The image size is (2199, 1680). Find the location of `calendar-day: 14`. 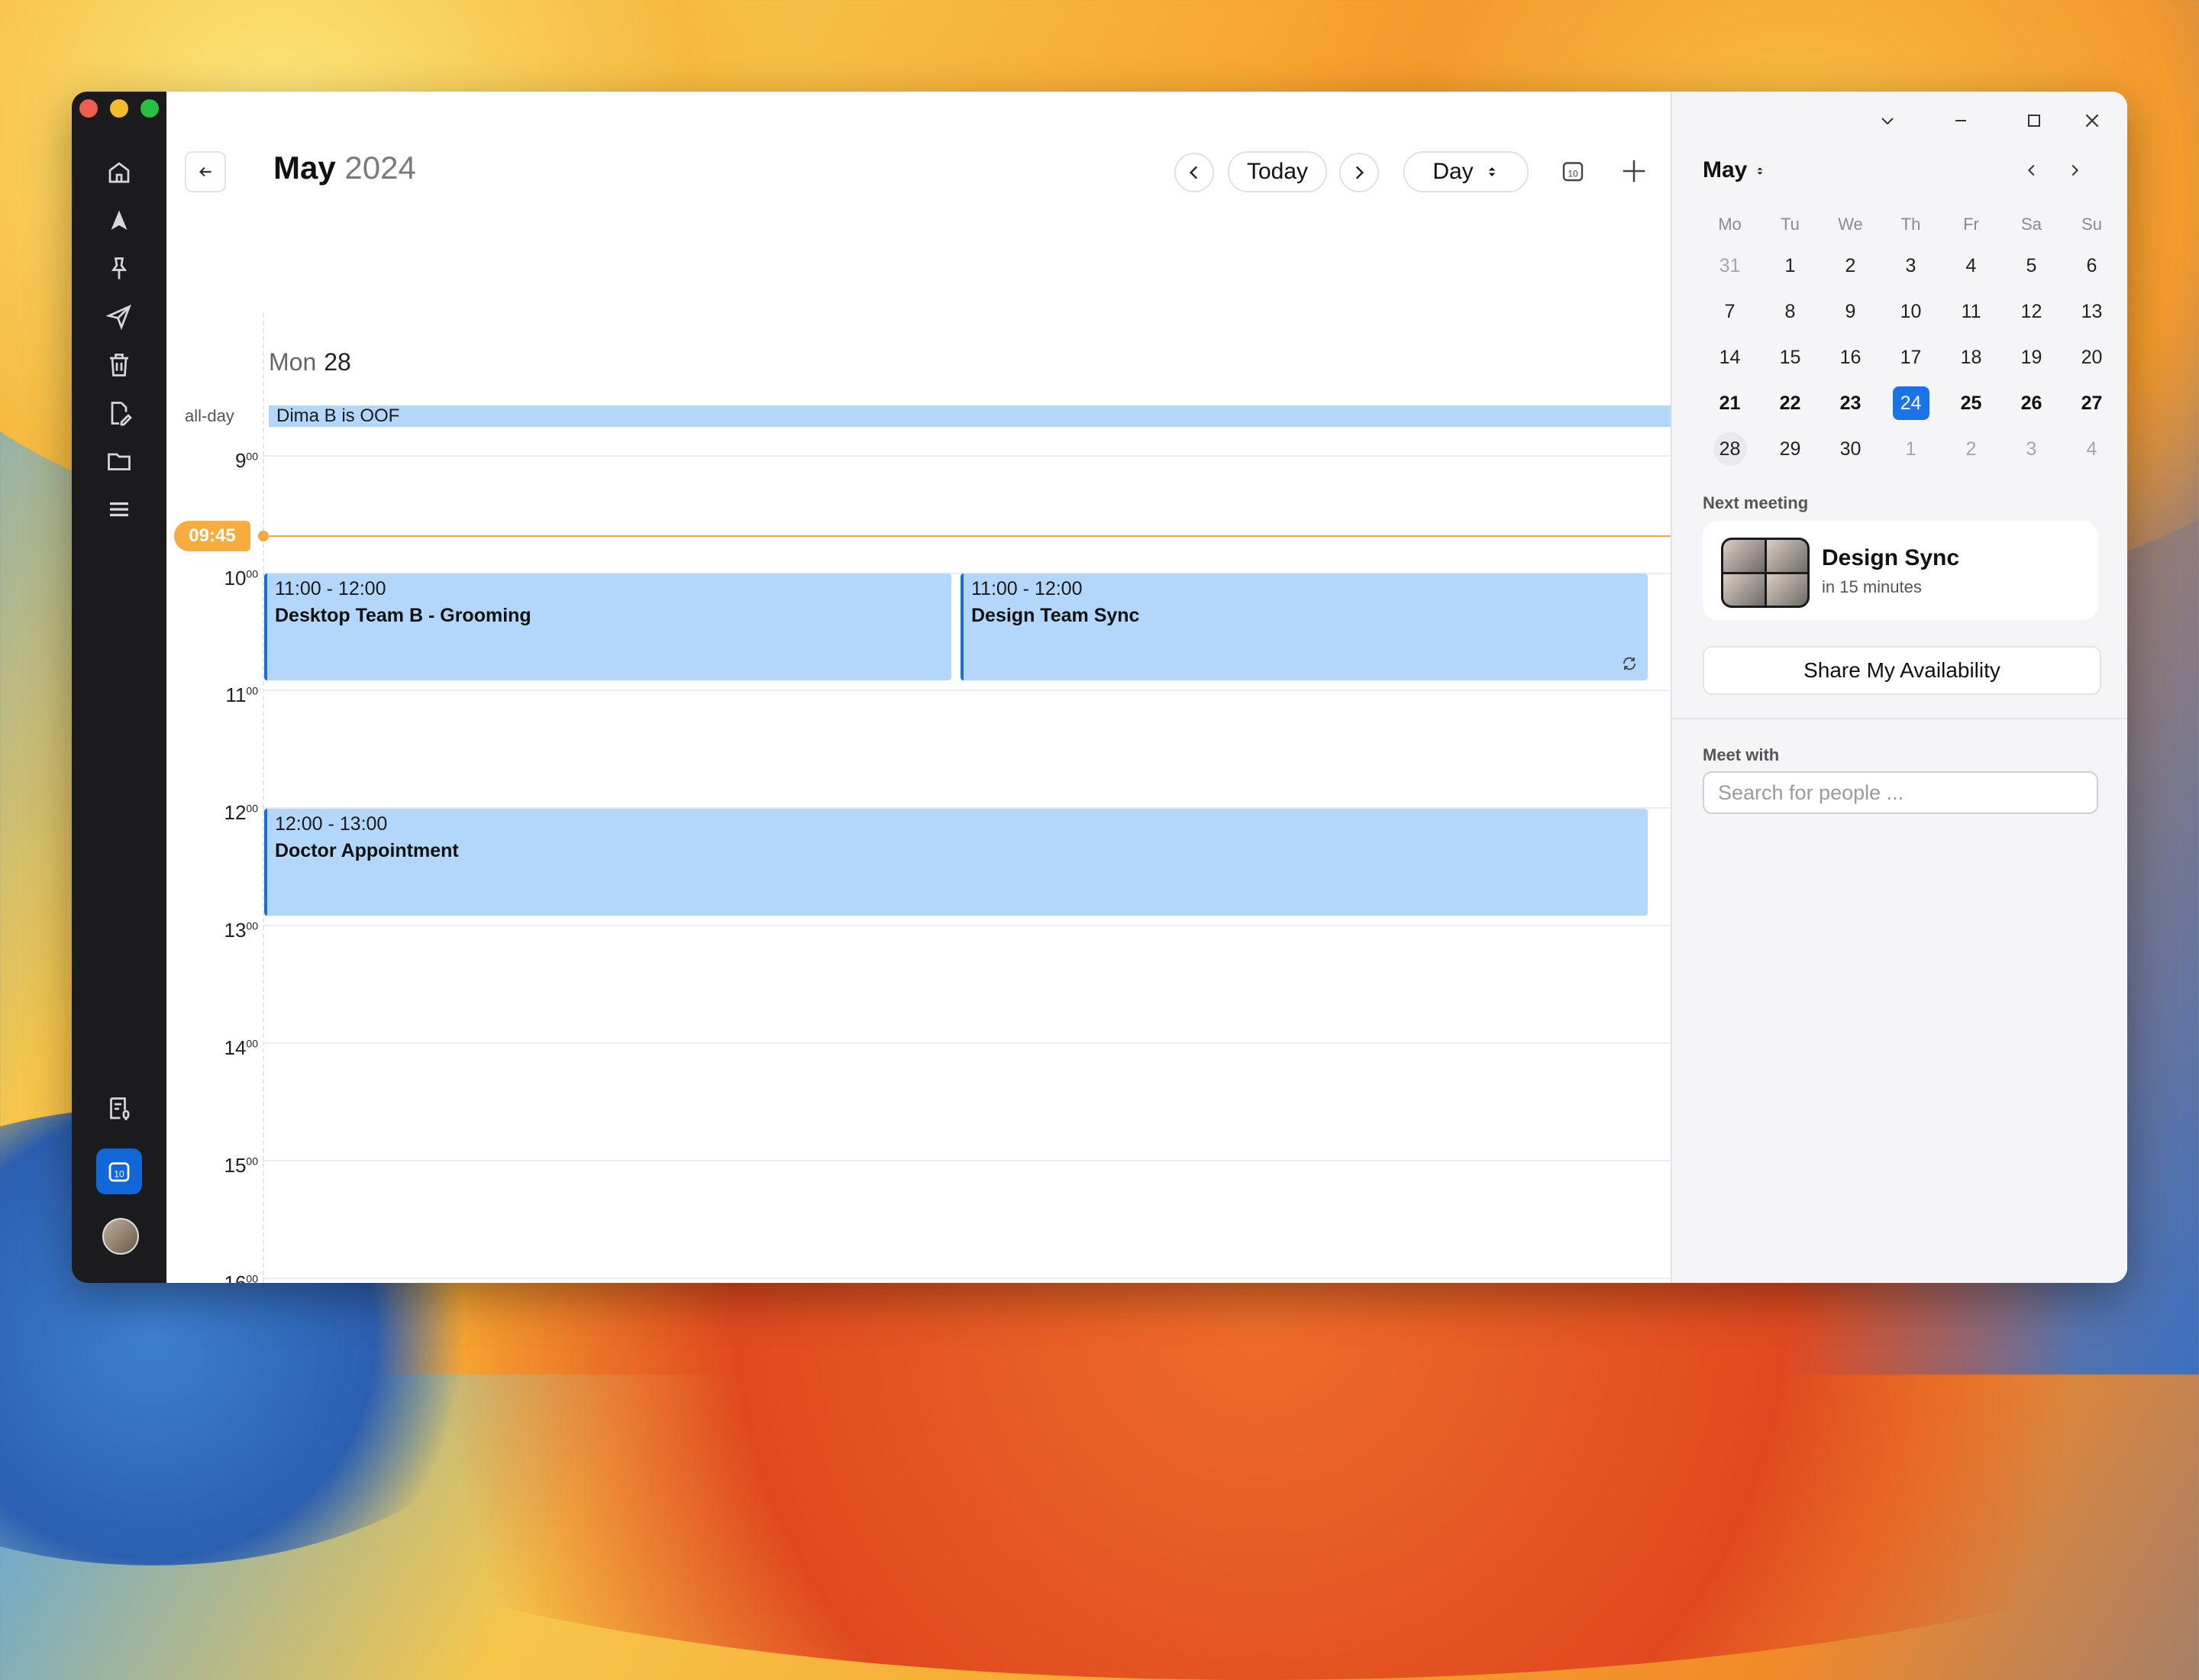

calendar-day: 14 is located at coordinates (1730, 358).